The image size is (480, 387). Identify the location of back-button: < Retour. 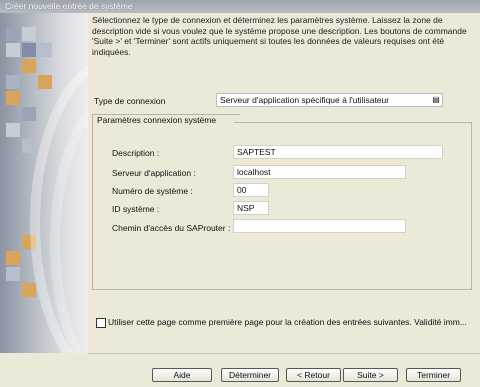
(313, 375).